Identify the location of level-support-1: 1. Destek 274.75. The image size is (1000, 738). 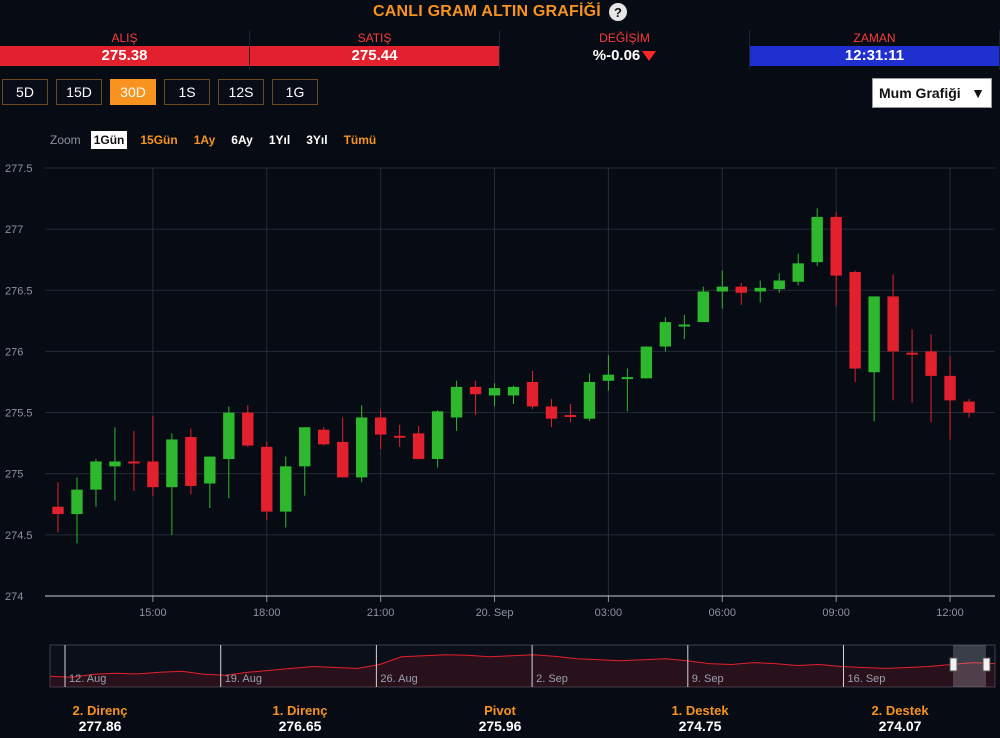
(700, 718).